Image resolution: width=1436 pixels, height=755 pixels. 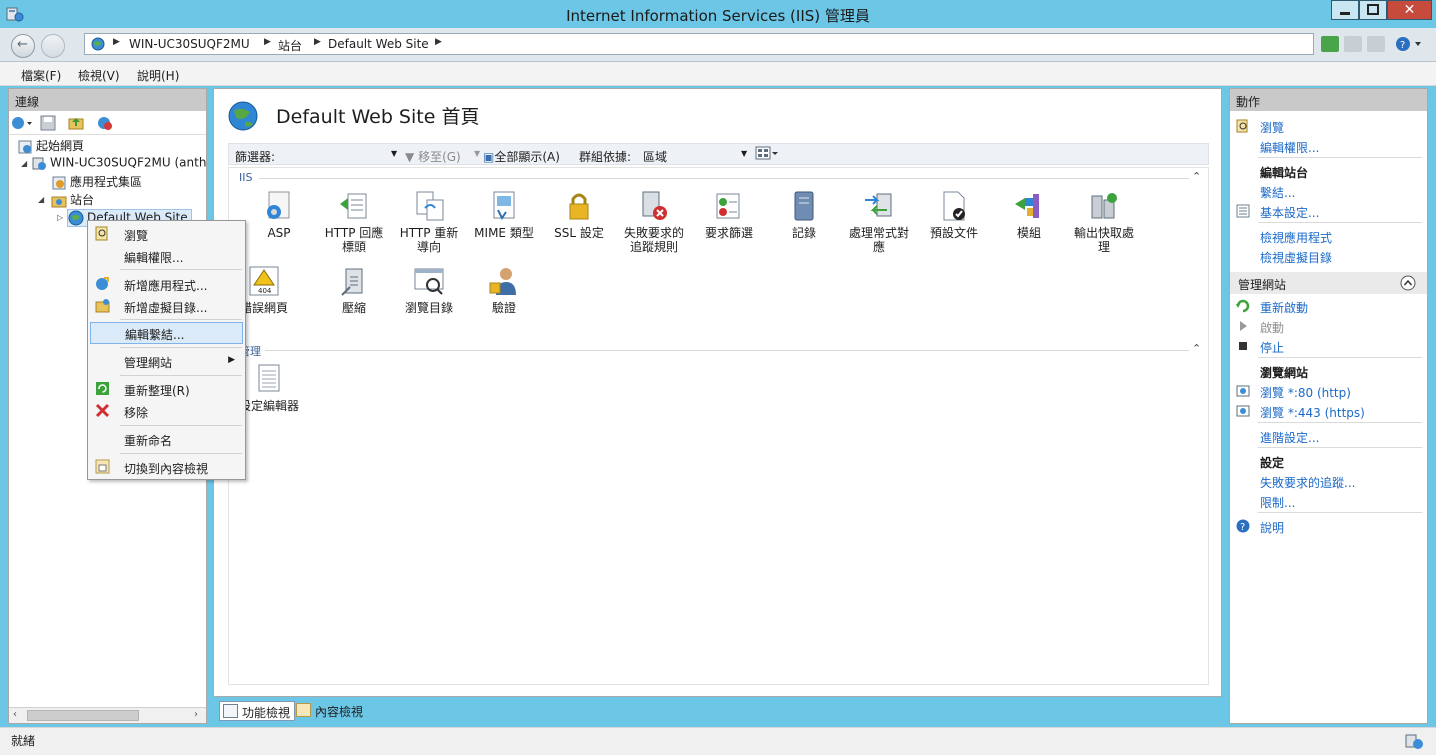 What do you see at coordinates (1312, 412) in the screenshot?
I see `action-browse-https: 瀏覽 *:443 (https)` at bounding box center [1312, 412].